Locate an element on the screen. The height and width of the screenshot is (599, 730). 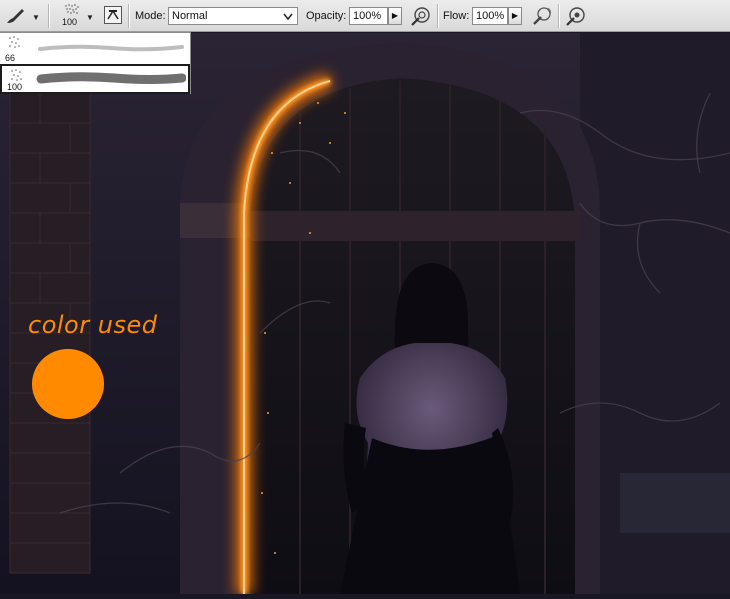
brush-preset-item-selected: 100 is located at coordinates (95, 79).